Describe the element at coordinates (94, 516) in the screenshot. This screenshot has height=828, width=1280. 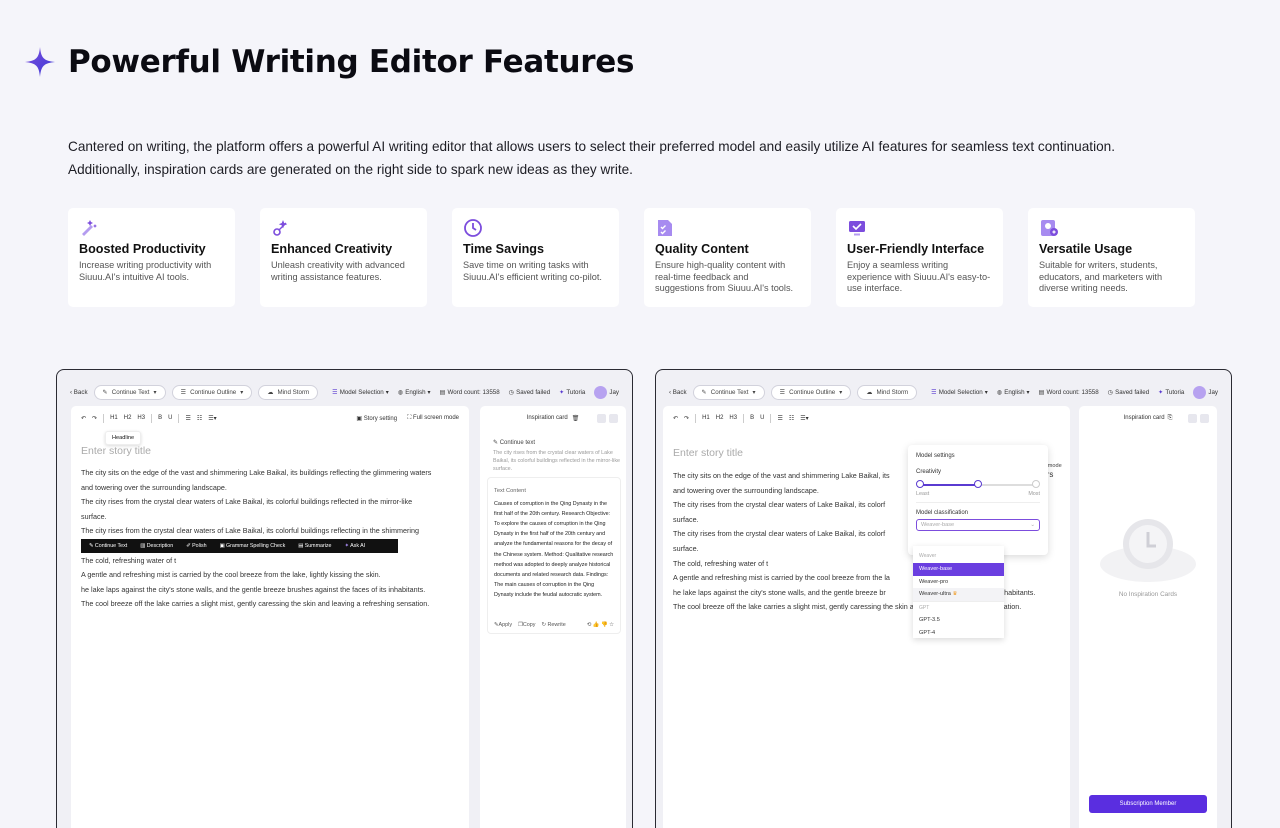
I see `story-line: surface.` at that location.